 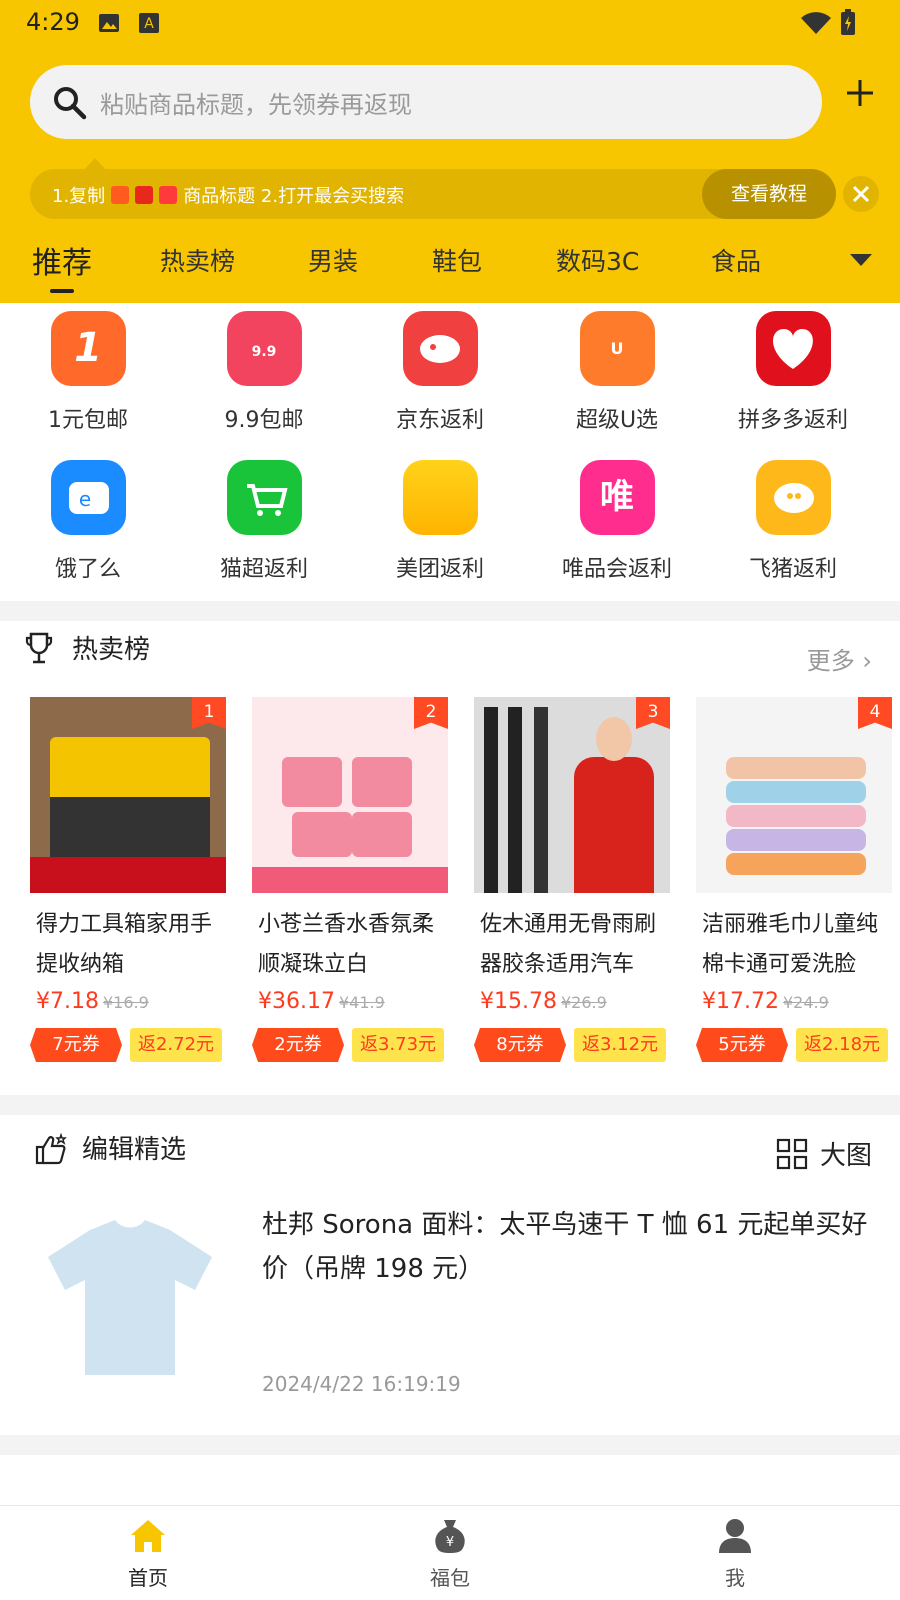 I want to click on font-icon: A, so click(x=149, y=23).